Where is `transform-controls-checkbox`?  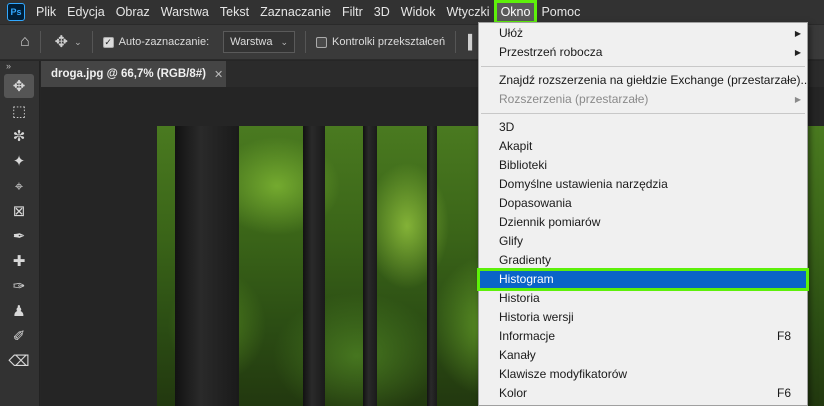 transform-controls-checkbox is located at coordinates (322, 42).